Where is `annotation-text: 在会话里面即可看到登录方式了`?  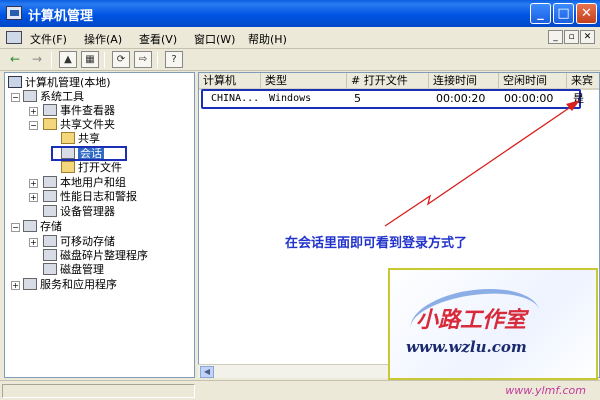 annotation-text: 在会话里面即可看到登录方式了 is located at coordinates (376, 243).